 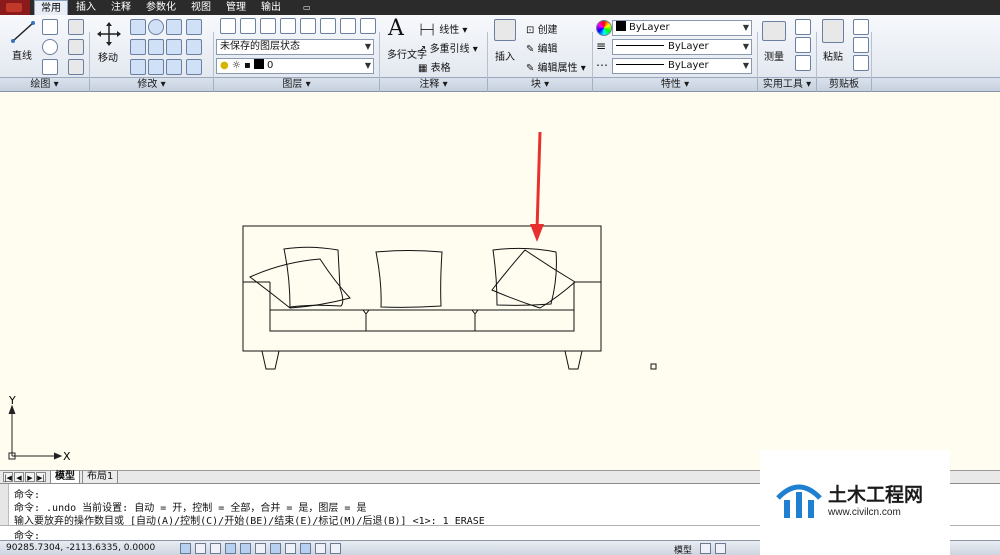 I want to click on model-space-label: 模型, so click(x=683, y=549).